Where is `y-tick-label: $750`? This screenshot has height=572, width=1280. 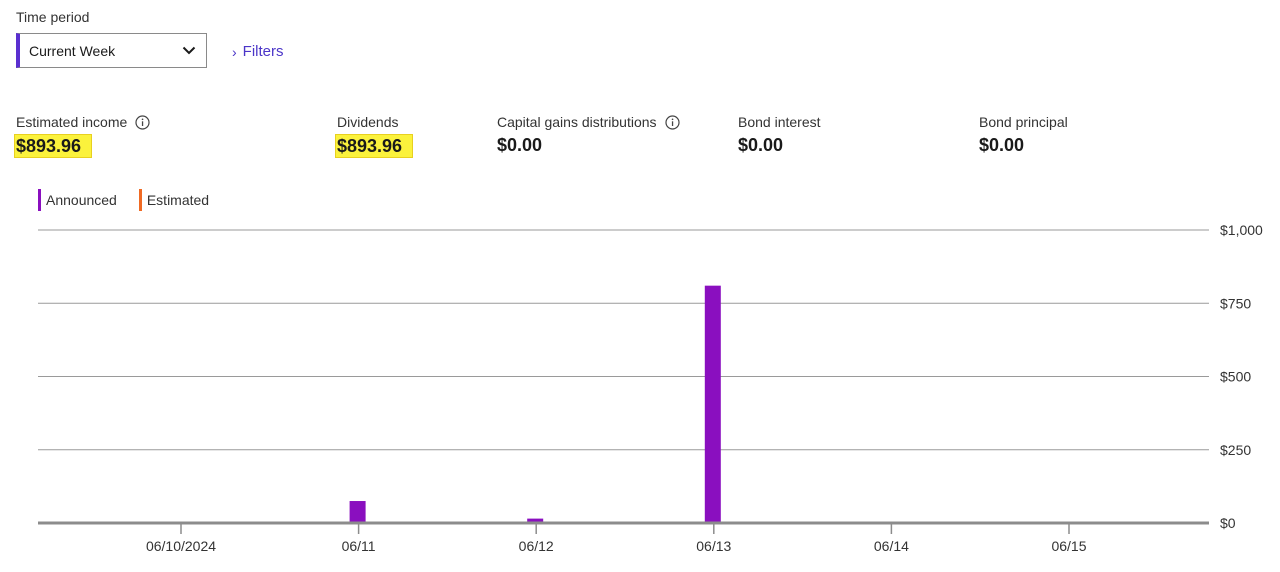 y-tick-label: $750 is located at coordinates (1235, 303).